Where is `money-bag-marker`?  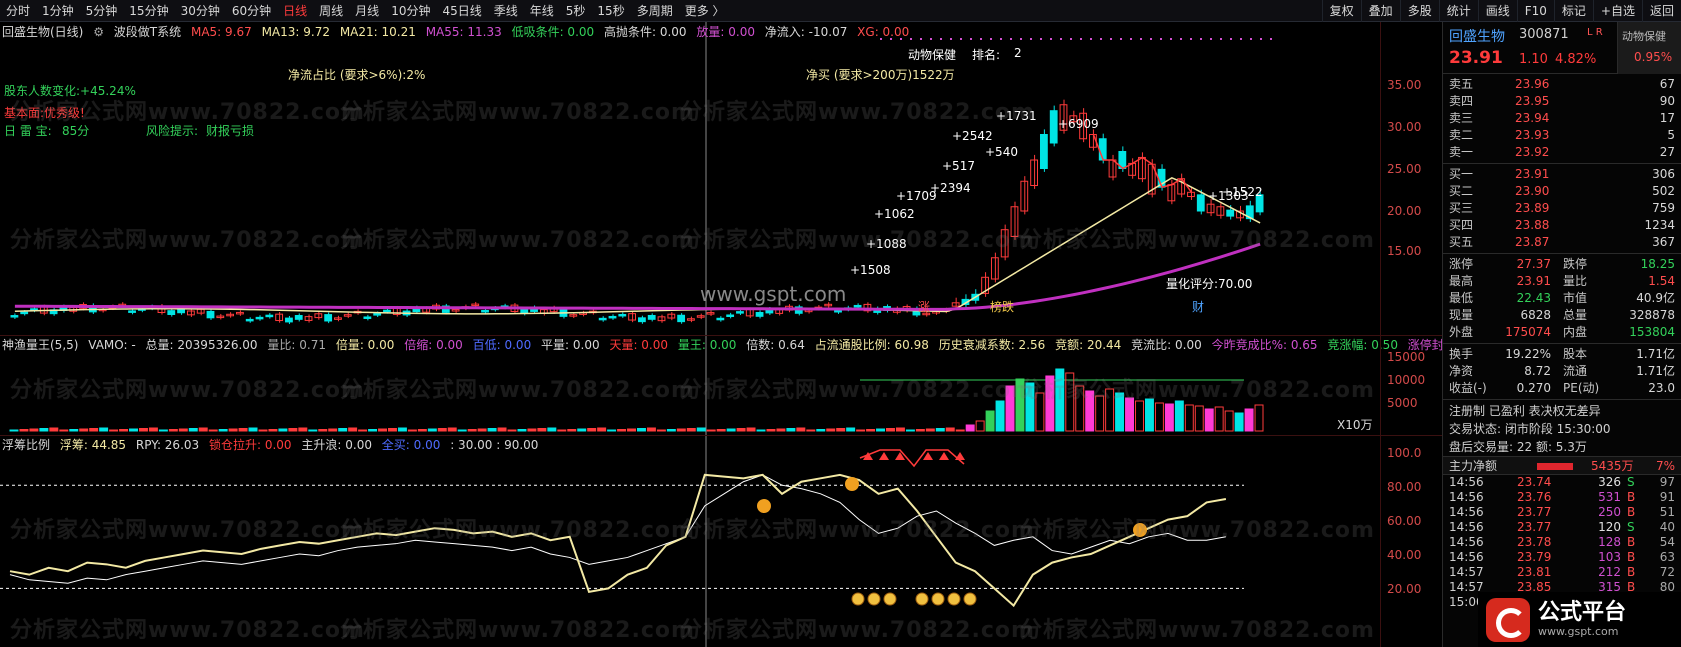 money-bag-marker is located at coordinates (874, 599).